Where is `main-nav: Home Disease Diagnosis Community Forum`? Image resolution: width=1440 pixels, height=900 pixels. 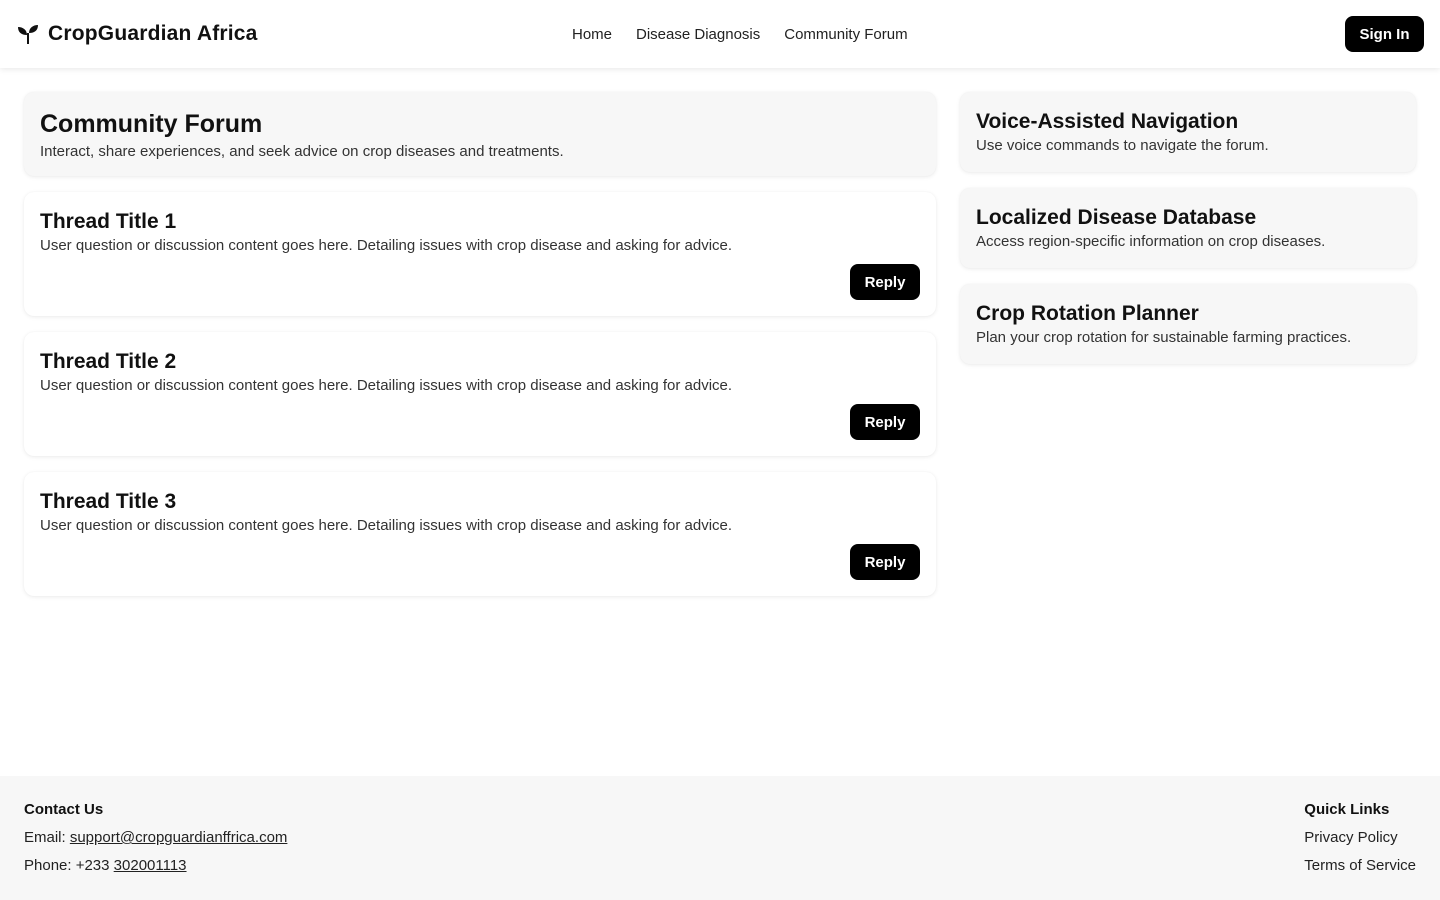 main-nav: Home Disease Diagnosis Community Forum is located at coordinates (740, 34).